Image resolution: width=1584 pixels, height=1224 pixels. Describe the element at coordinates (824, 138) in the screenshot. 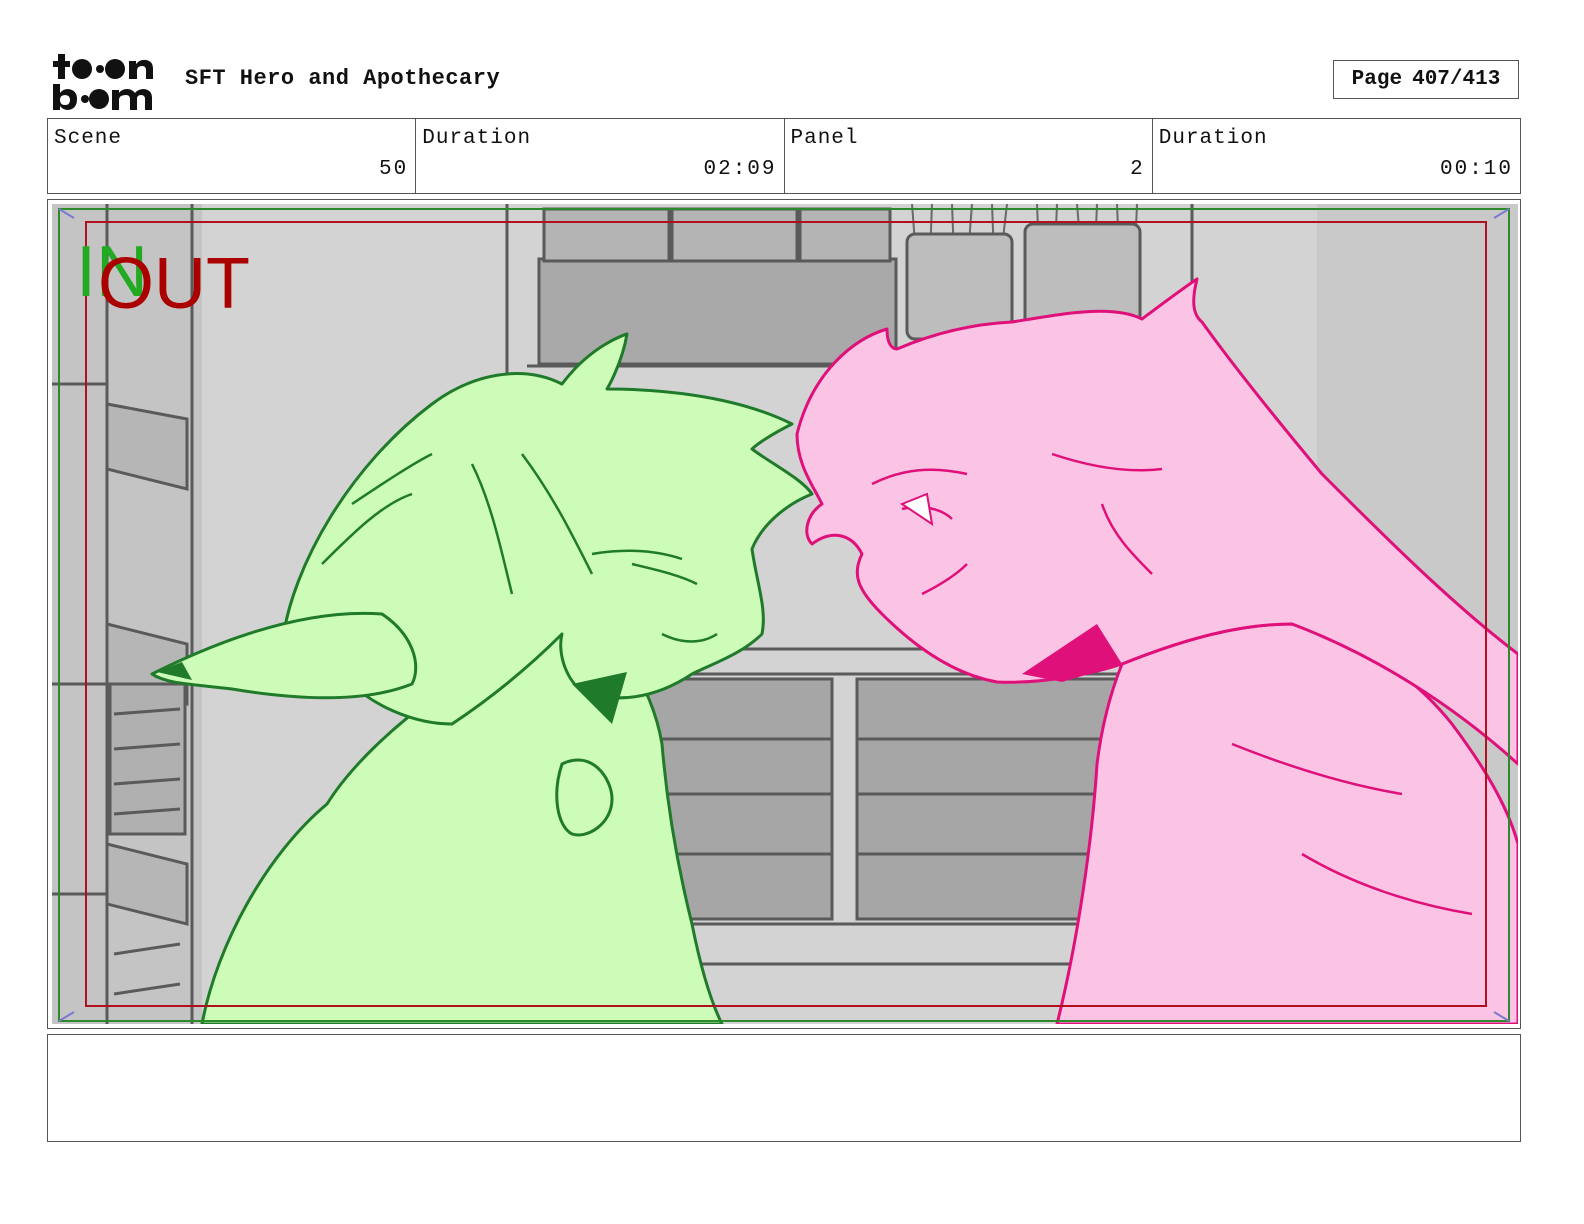

I see `panel-label: Panel` at that location.